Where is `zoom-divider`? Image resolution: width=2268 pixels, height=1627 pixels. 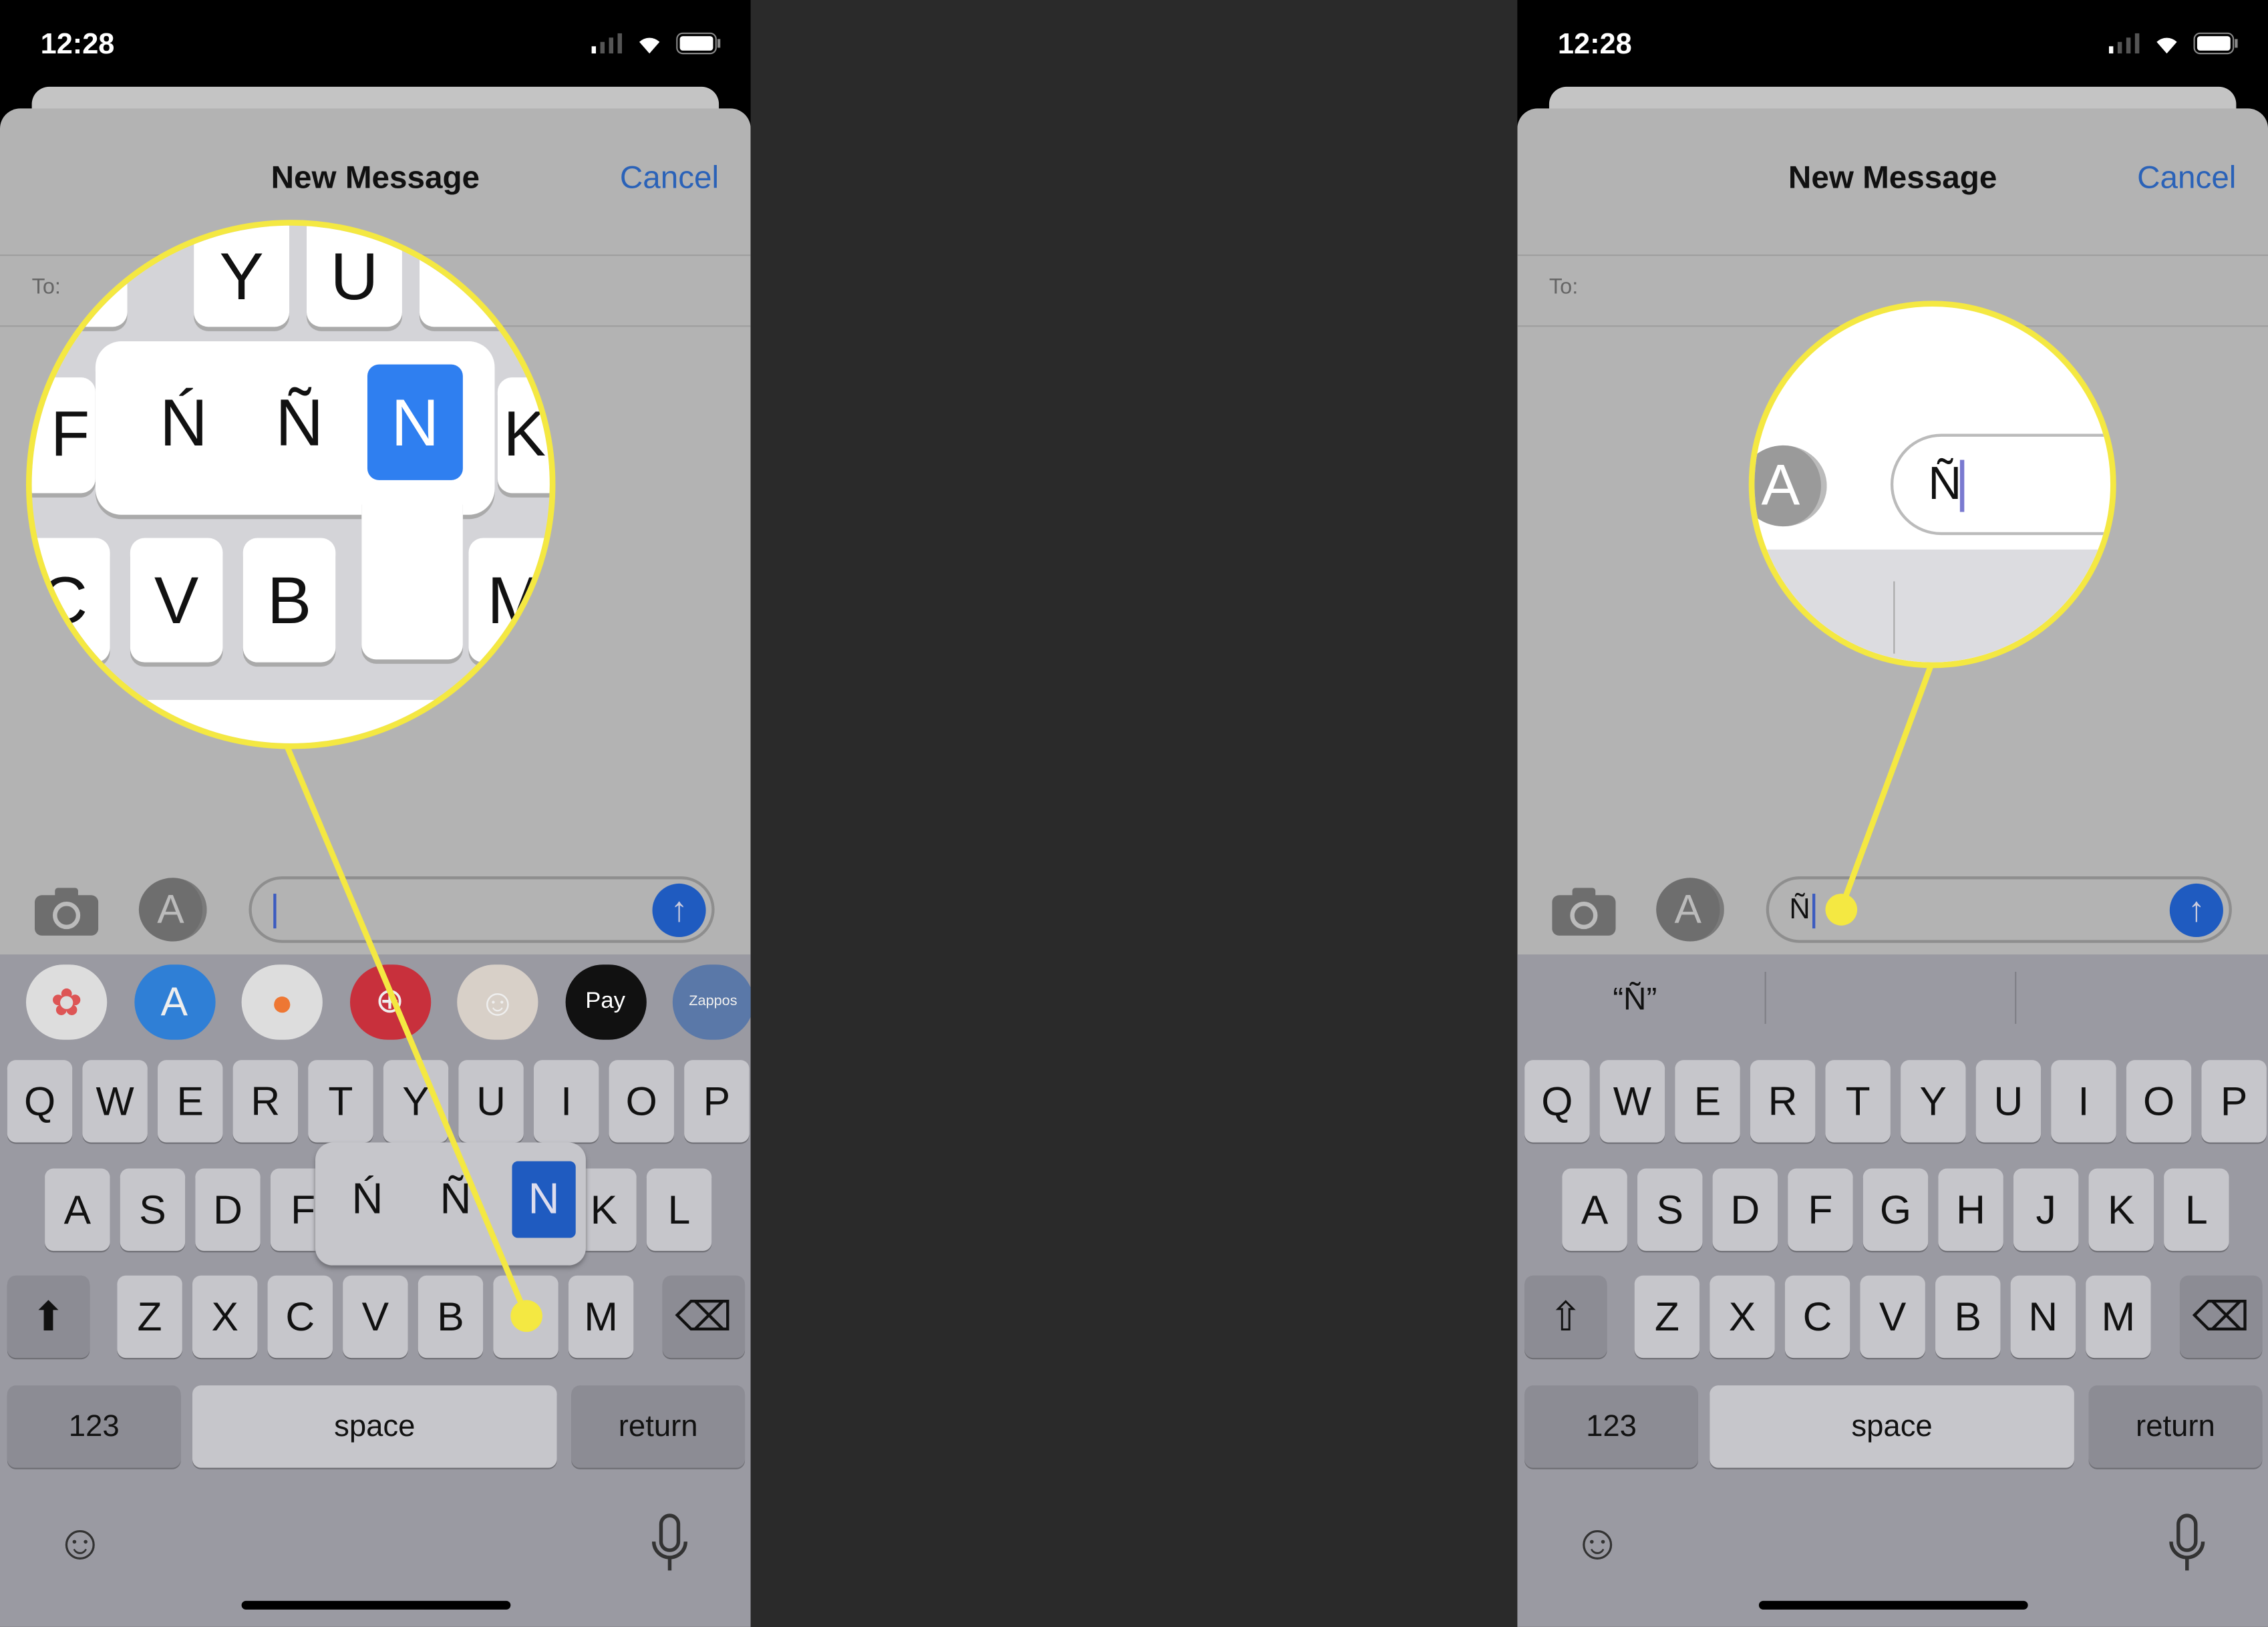
zoom-divider is located at coordinates (1894, 617).